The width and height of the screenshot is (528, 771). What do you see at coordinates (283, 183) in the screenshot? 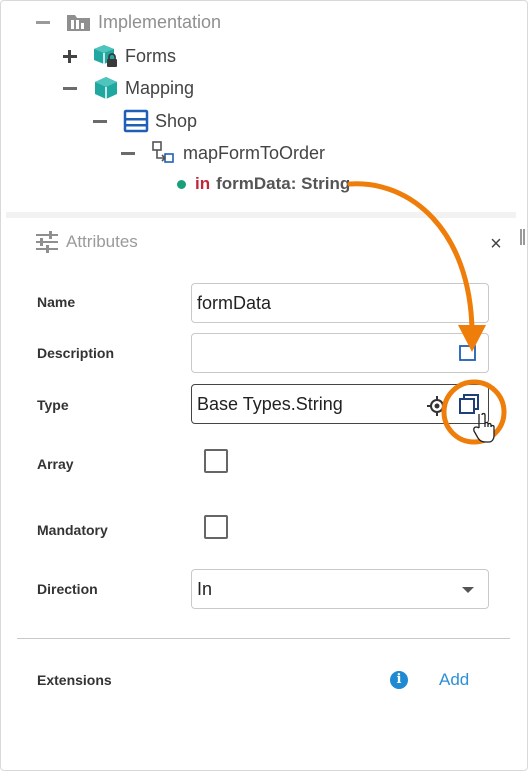
I see `tree-label: formData: String` at bounding box center [283, 183].